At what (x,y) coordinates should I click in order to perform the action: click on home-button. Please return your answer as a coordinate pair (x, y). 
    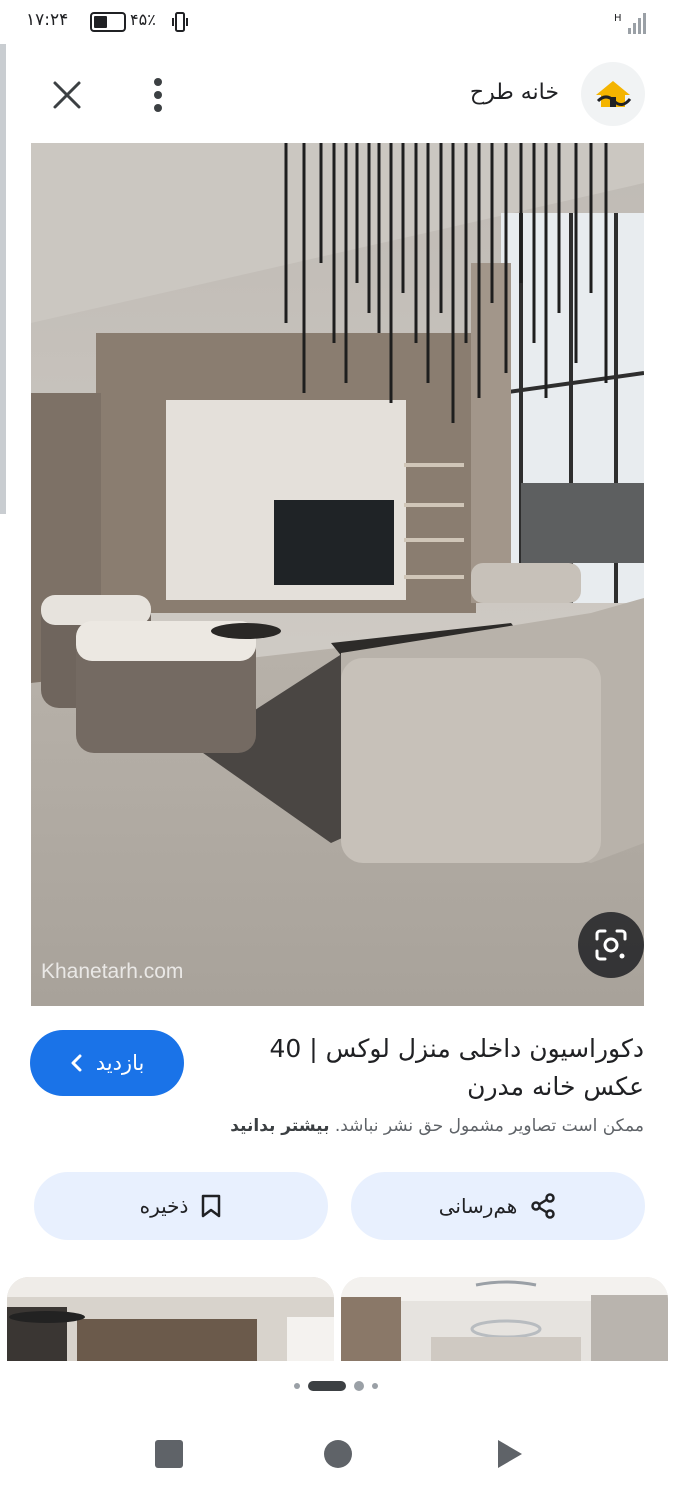
    Looking at the image, I should click on (338, 1454).